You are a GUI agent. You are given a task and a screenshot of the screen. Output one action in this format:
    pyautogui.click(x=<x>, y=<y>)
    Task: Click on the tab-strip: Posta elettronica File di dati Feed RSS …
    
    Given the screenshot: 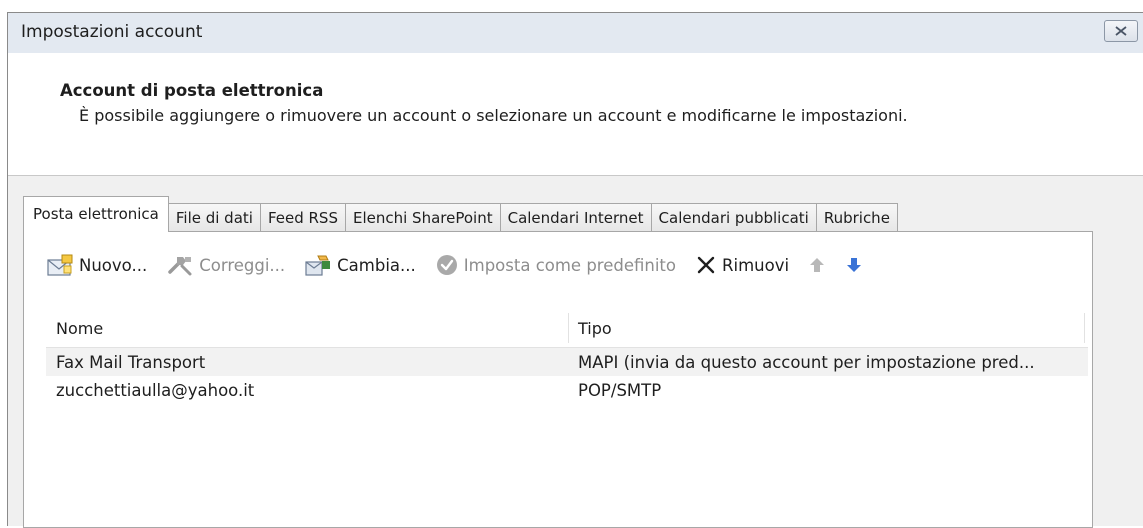 What is the action you would take?
    pyautogui.click(x=460, y=214)
    